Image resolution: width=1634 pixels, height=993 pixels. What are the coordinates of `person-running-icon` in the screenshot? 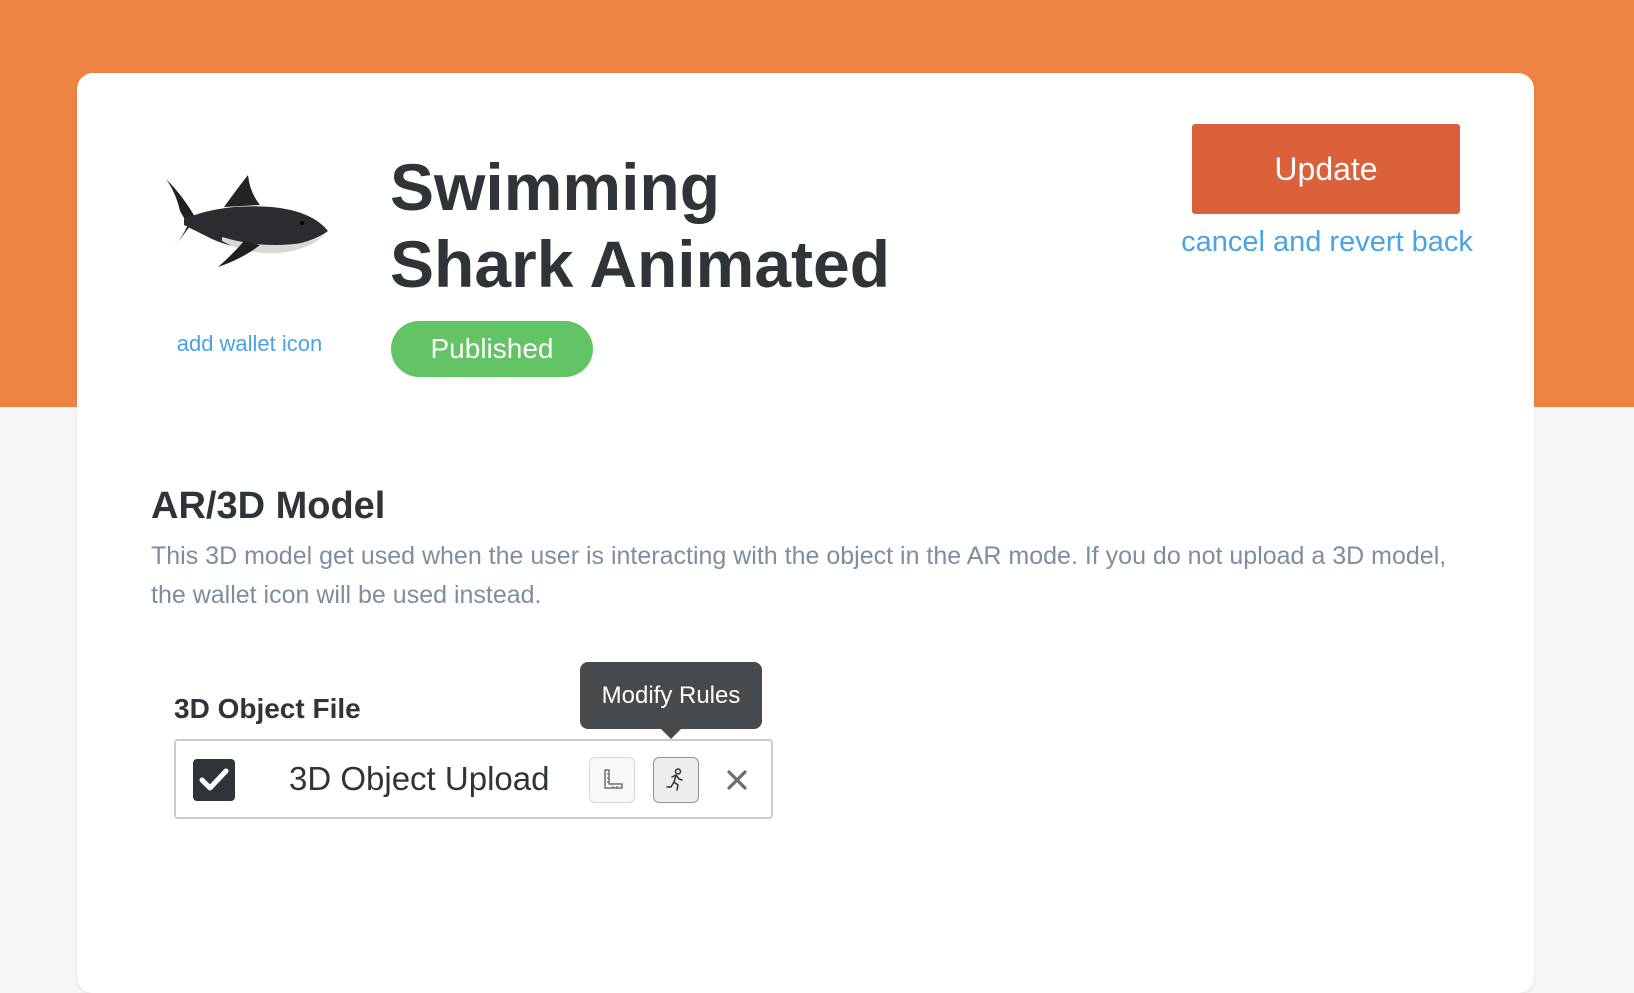 It's located at (674, 779).